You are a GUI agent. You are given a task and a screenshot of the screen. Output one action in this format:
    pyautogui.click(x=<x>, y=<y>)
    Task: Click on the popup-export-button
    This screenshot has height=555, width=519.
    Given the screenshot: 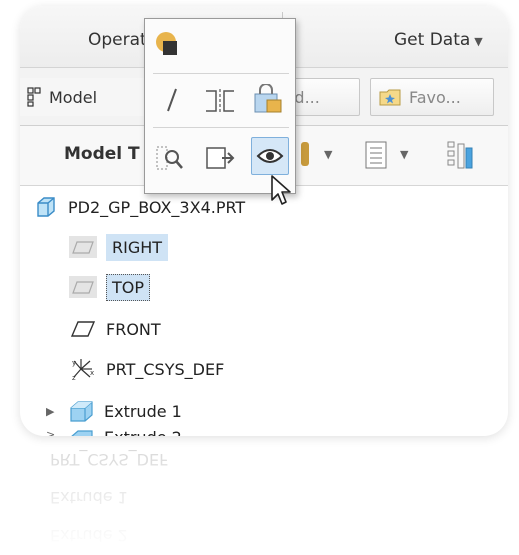 What is the action you would take?
    pyautogui.click(x=220, y=158)
    